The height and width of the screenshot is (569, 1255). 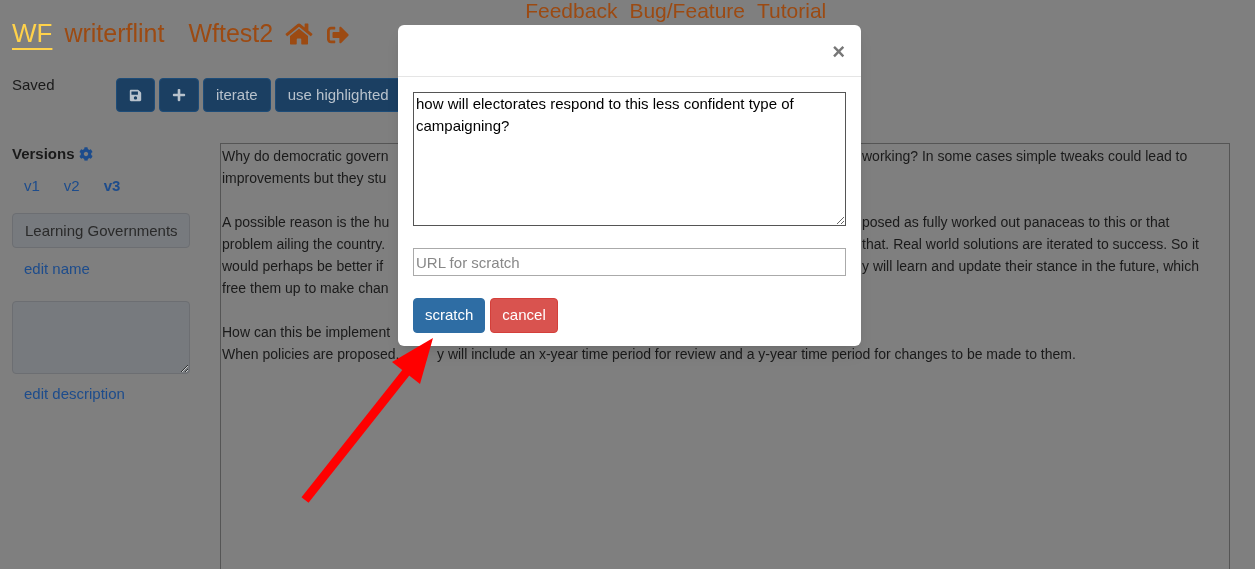 I want to click on nav-link: Tutorial, so click(x=792, y=11).